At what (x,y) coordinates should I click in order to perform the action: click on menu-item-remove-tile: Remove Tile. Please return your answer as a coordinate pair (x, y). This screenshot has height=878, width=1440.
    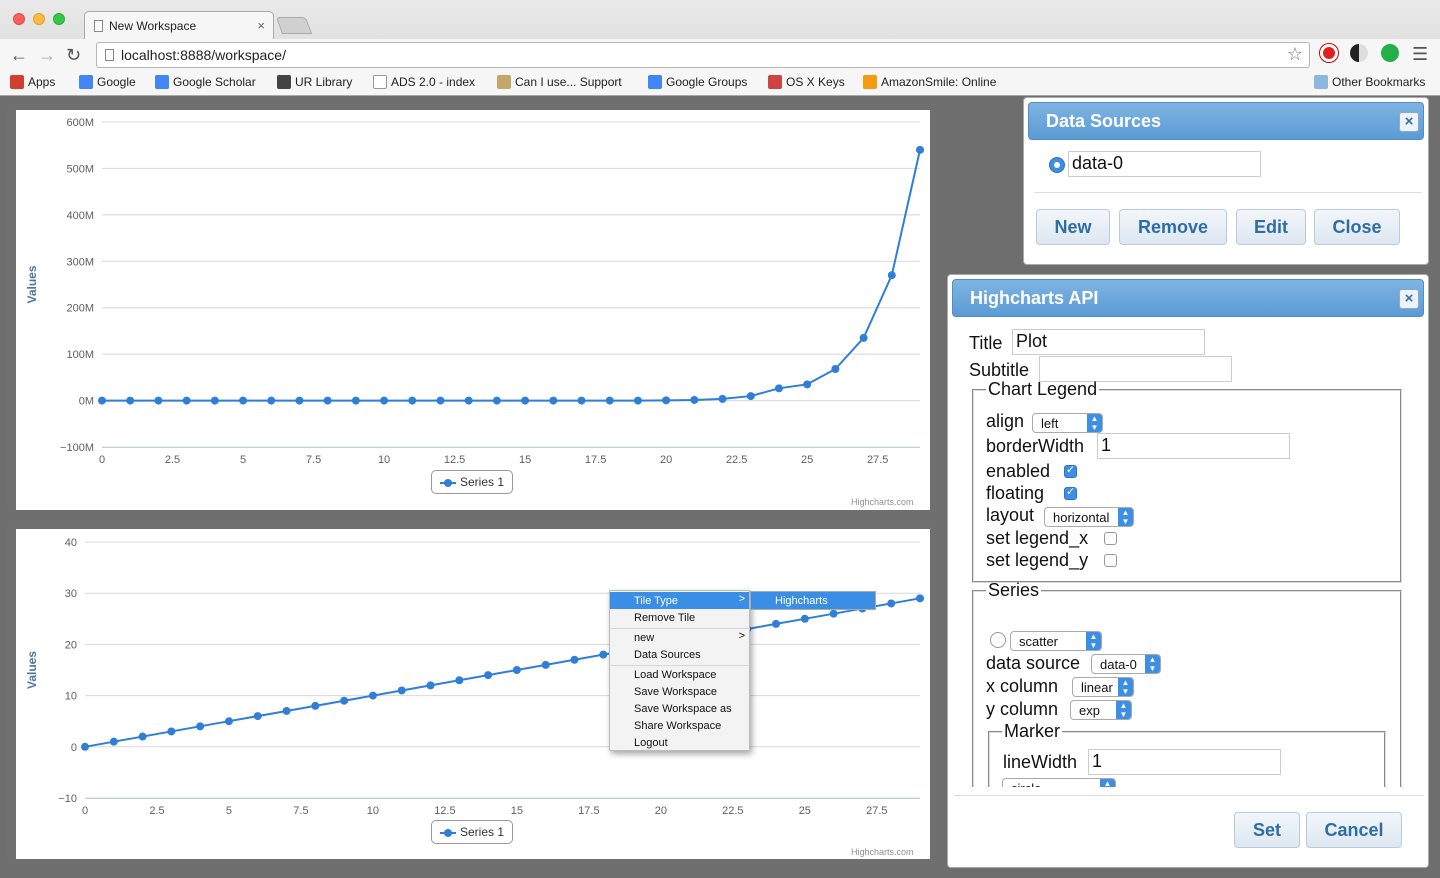
    Looking at the image, I should click on (679, 617).